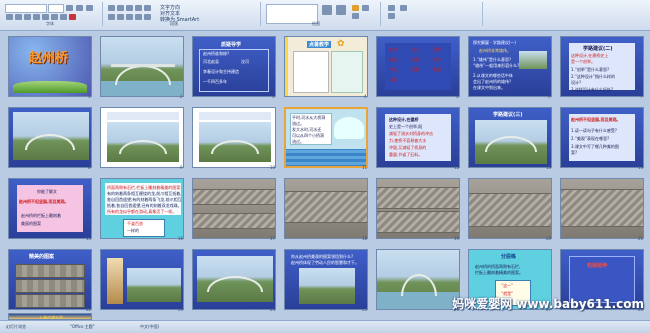  Describe the element at coordinates (133, 230) in the screenshot. I see `text-line: 一样的` at that location.